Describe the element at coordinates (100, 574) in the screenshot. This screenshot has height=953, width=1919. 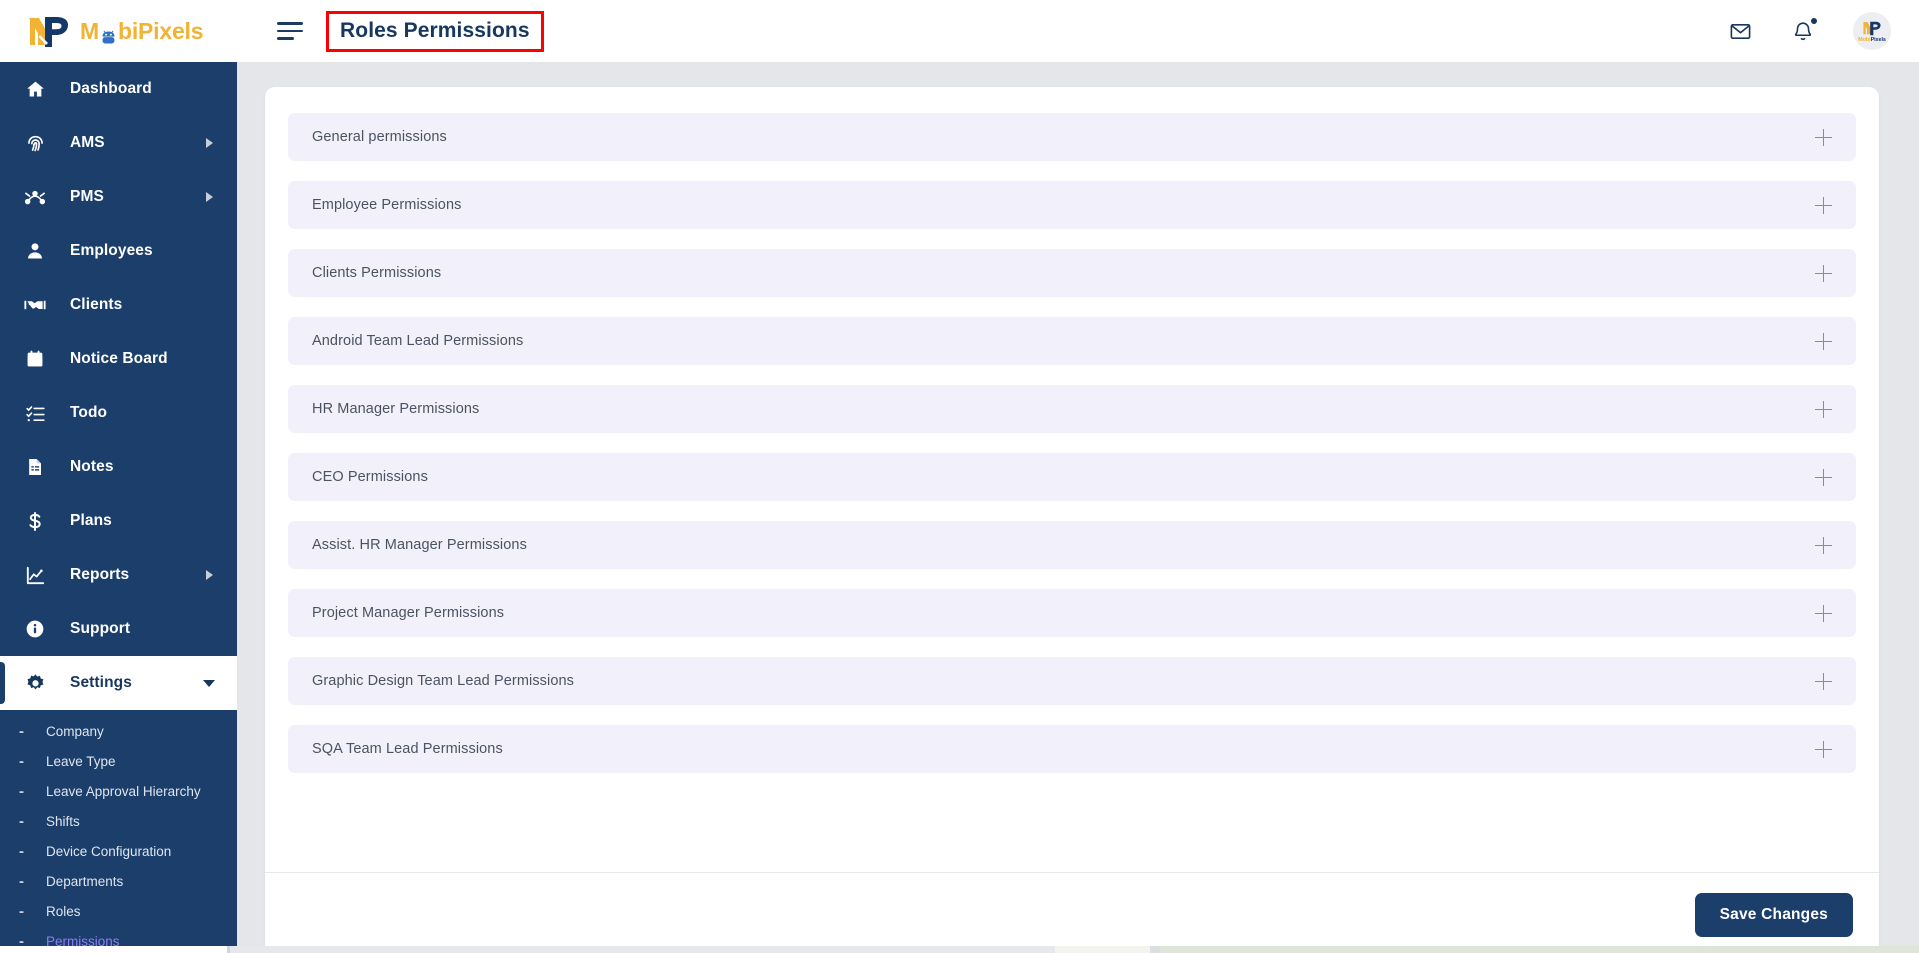
I see `sidebar-item-label: Reports` at that location.